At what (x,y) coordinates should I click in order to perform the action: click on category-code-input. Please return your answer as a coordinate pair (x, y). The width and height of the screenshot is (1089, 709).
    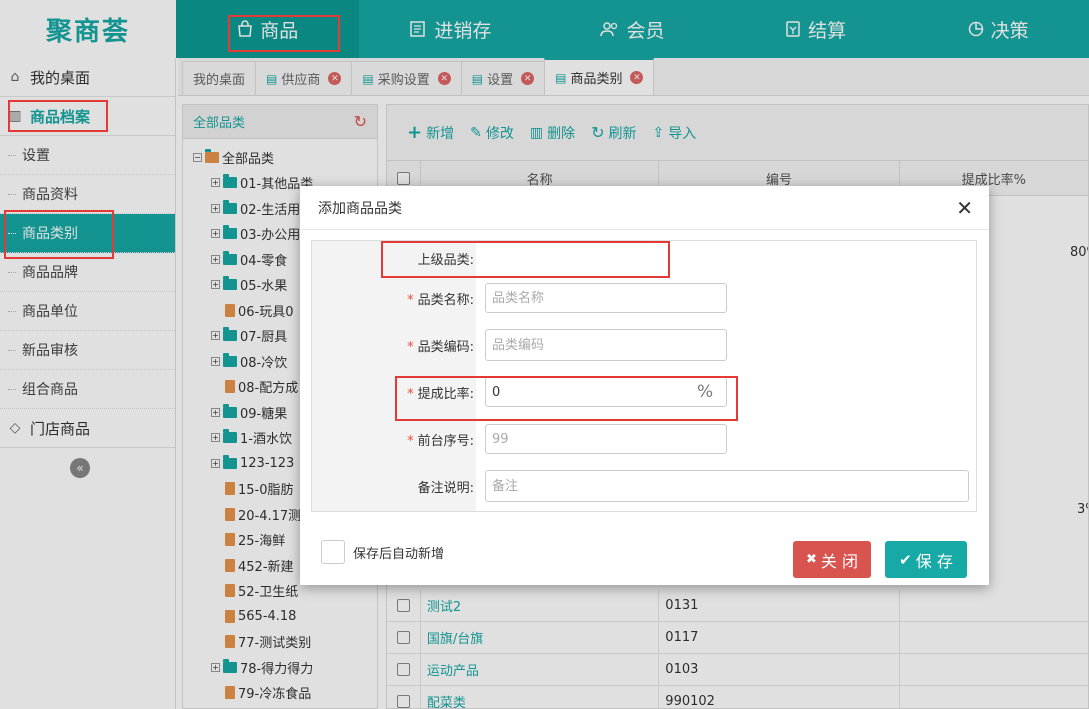
    Looking at the image, I should click on (606, 345).